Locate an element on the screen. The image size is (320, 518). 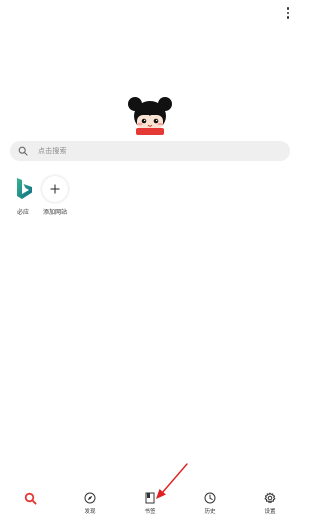
plus-icon is located at coordinates (55, 189).